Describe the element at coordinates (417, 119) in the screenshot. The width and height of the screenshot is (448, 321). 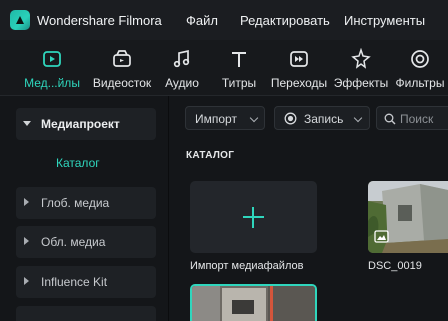
I see `search-placeholder: Поиск` at that location.